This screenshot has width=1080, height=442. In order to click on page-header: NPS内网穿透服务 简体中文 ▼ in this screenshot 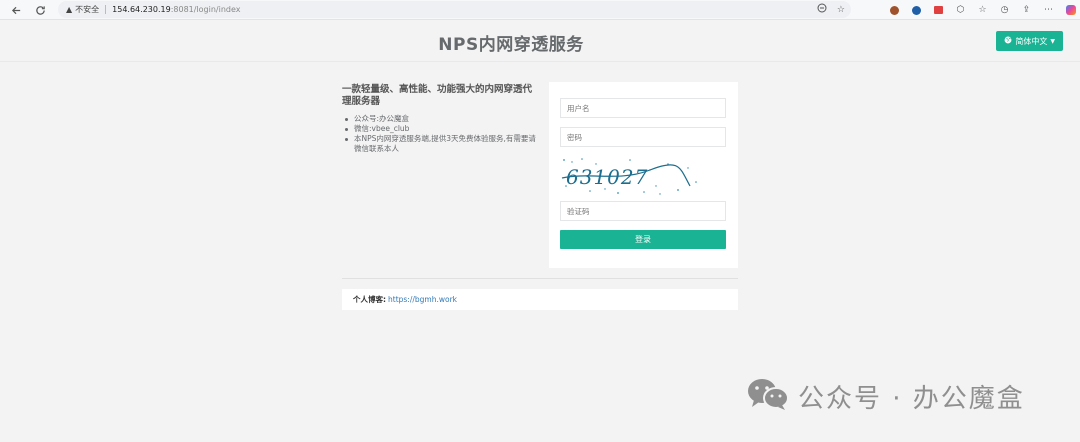, I will do `click(540, 41)`.